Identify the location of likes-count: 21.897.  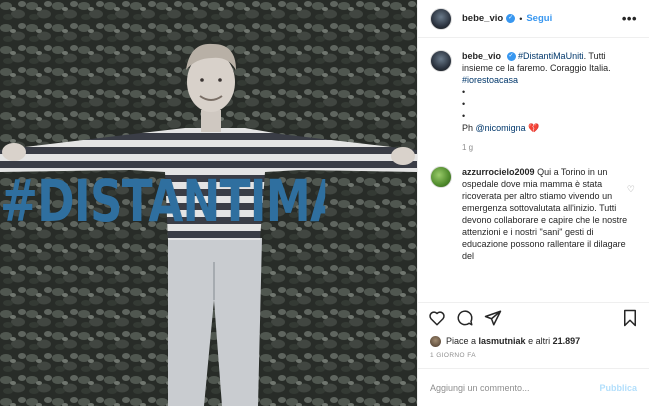
(567, 341).